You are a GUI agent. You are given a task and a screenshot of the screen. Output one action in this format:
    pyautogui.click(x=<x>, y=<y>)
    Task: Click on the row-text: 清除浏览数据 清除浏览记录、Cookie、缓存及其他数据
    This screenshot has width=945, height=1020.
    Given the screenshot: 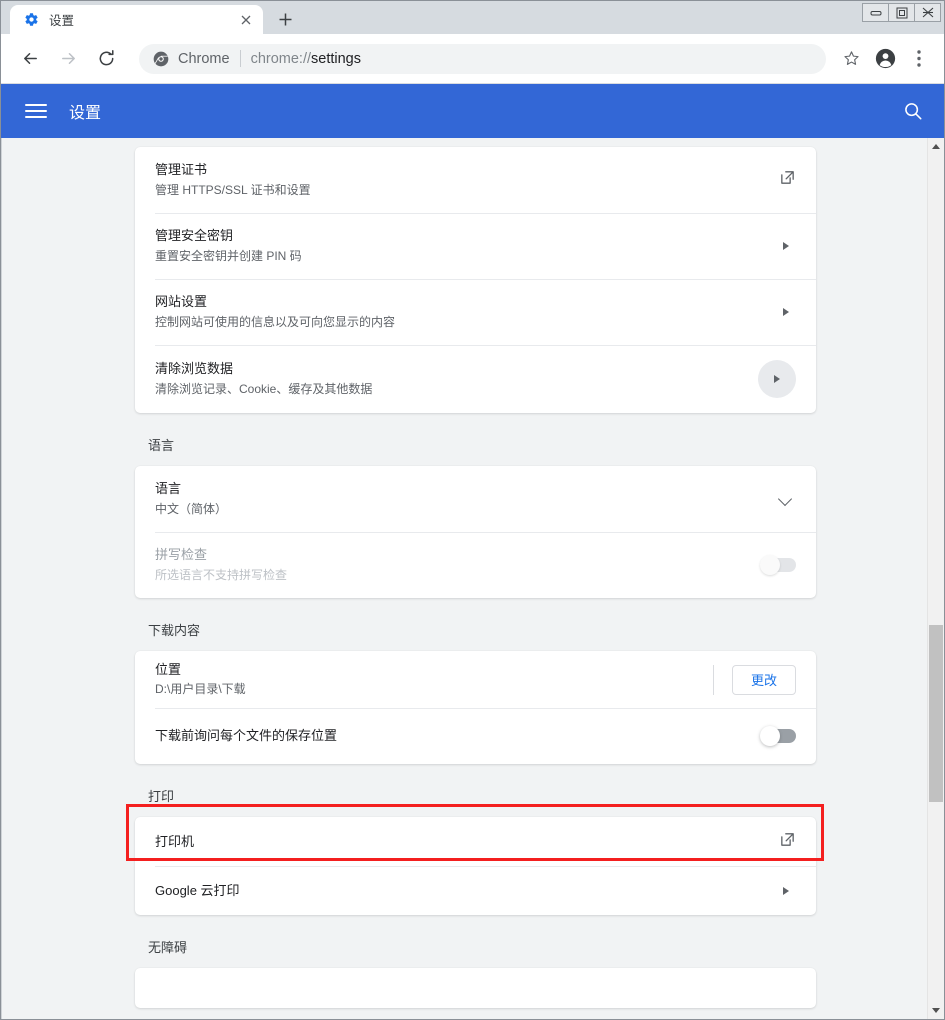 What is the action you would take?
    pyautogui.click(x=456, y=379)
    